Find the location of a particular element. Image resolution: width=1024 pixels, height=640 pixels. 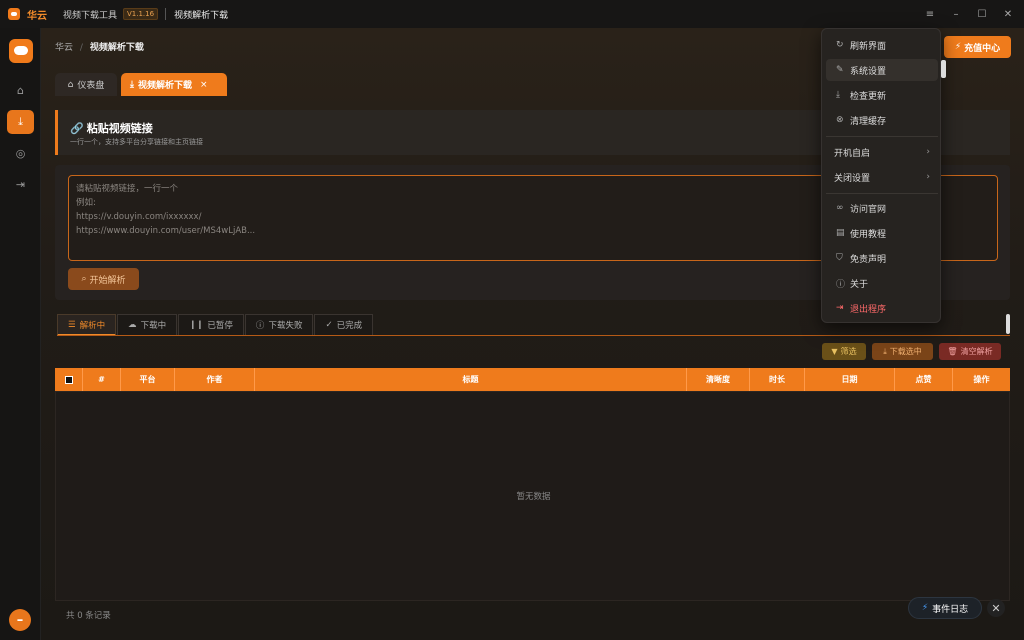

filter-failed: ⓘ 下载失败 is located at coordinates (279, 325).